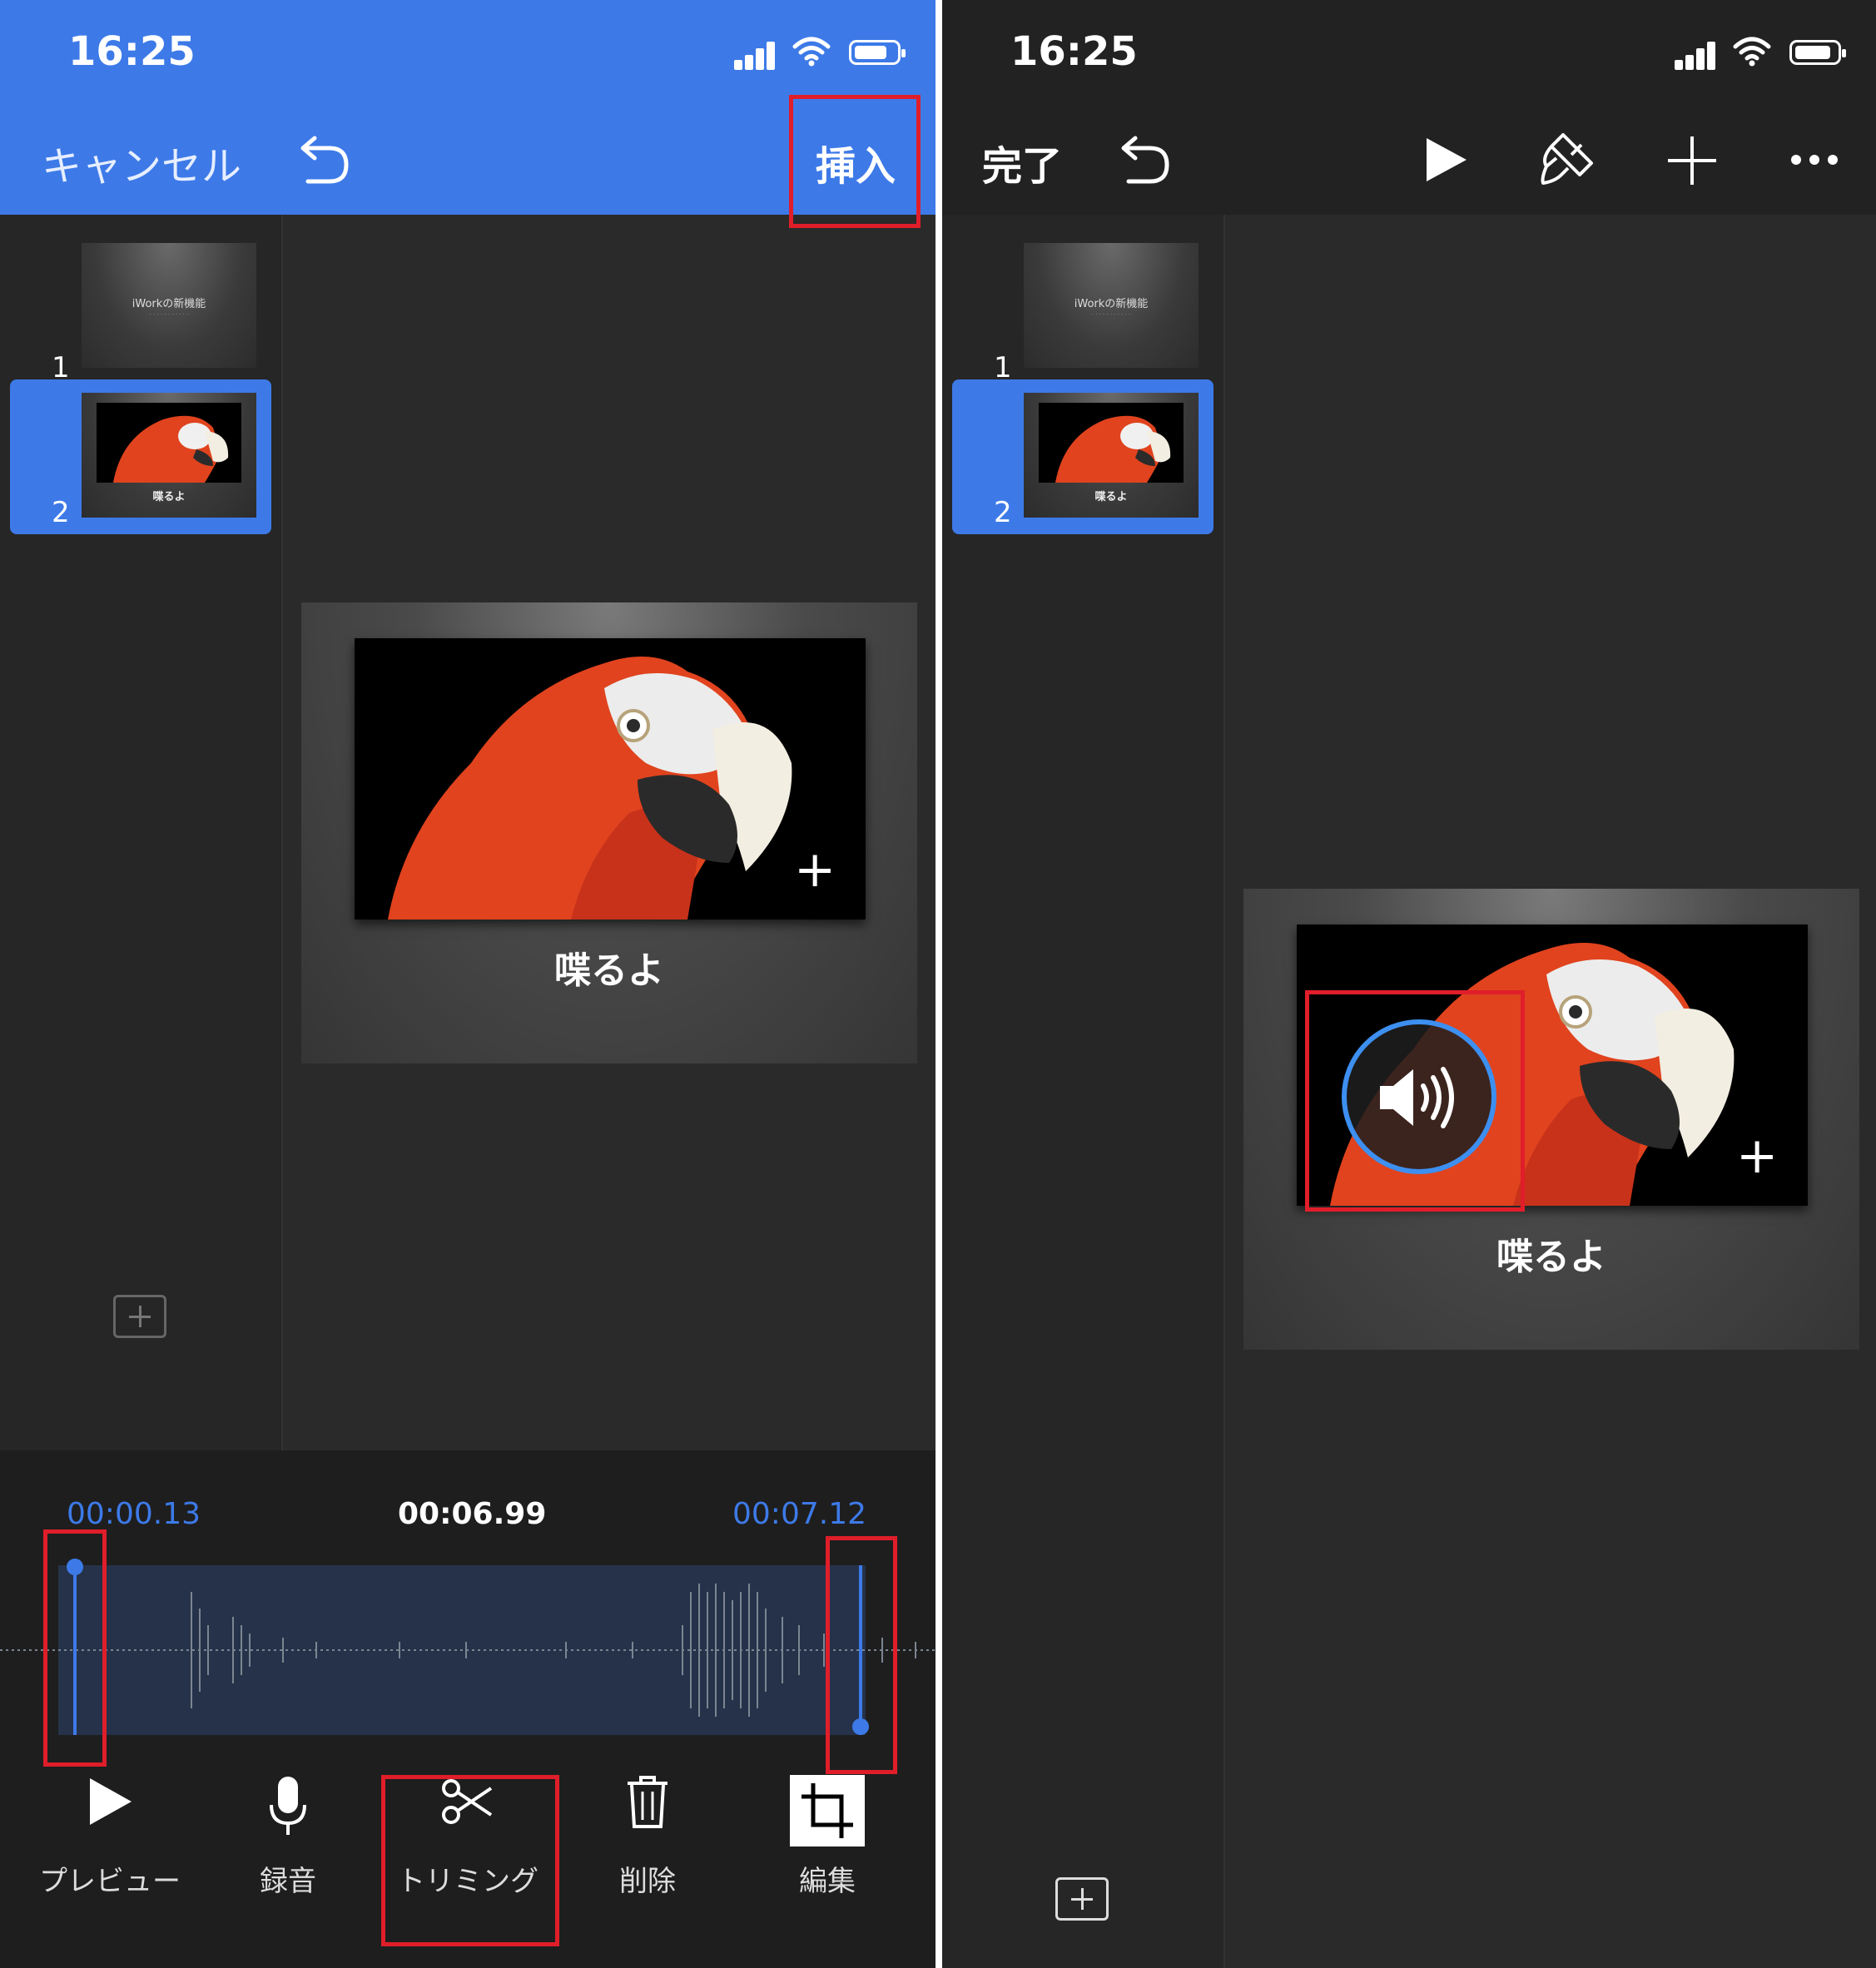  I want to click on waveform, so click(468, 1650).